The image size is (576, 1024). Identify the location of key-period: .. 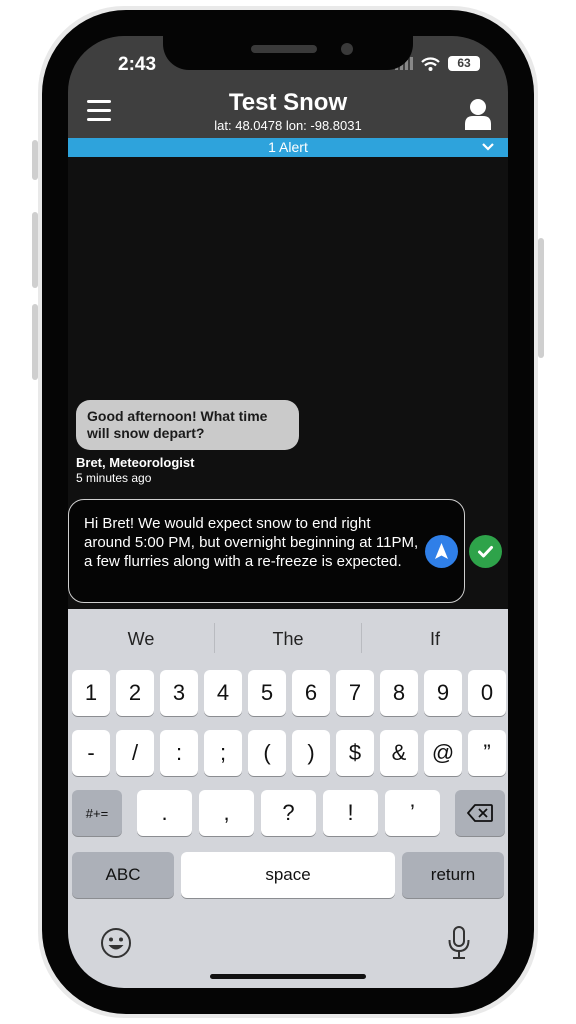
(164, 813).